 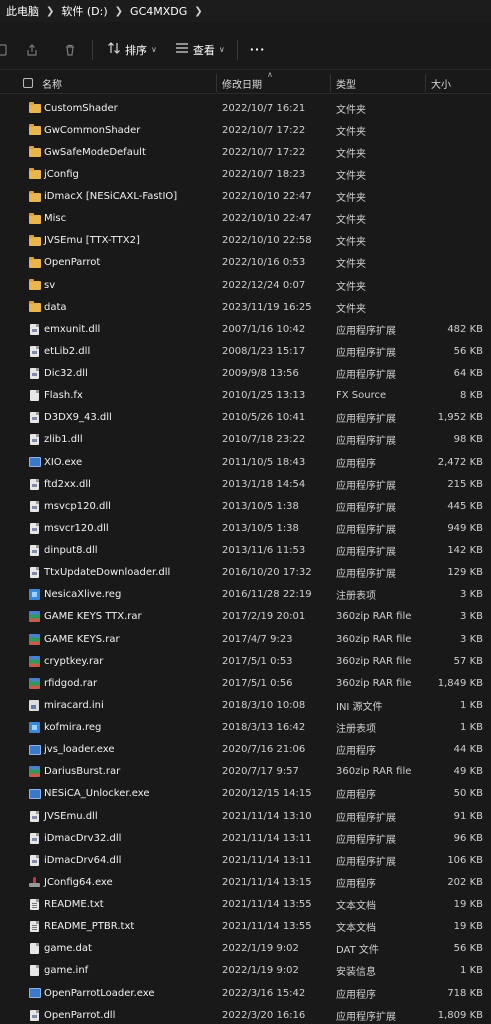 I want to click on file-row: OpenParrot 2022/10/16 0:53 文件夹, so click(x=245, y=263).